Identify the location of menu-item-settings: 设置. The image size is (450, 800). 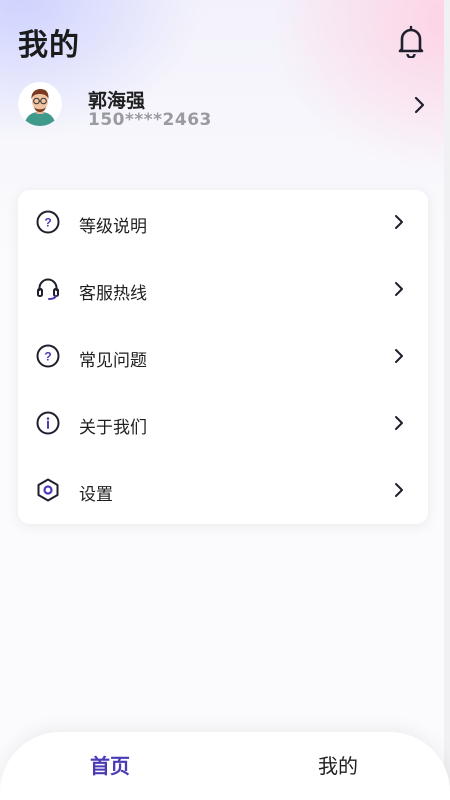
(223, 491).